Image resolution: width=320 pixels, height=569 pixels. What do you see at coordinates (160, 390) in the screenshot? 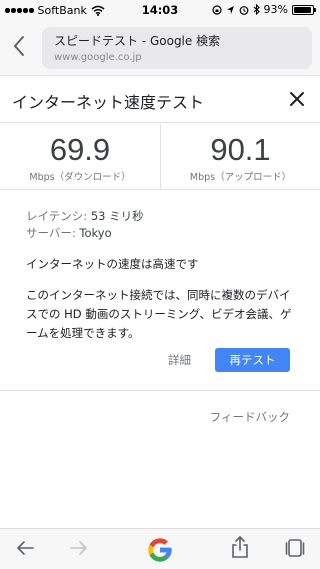
I see `divider` at bounding box center [160, 390].